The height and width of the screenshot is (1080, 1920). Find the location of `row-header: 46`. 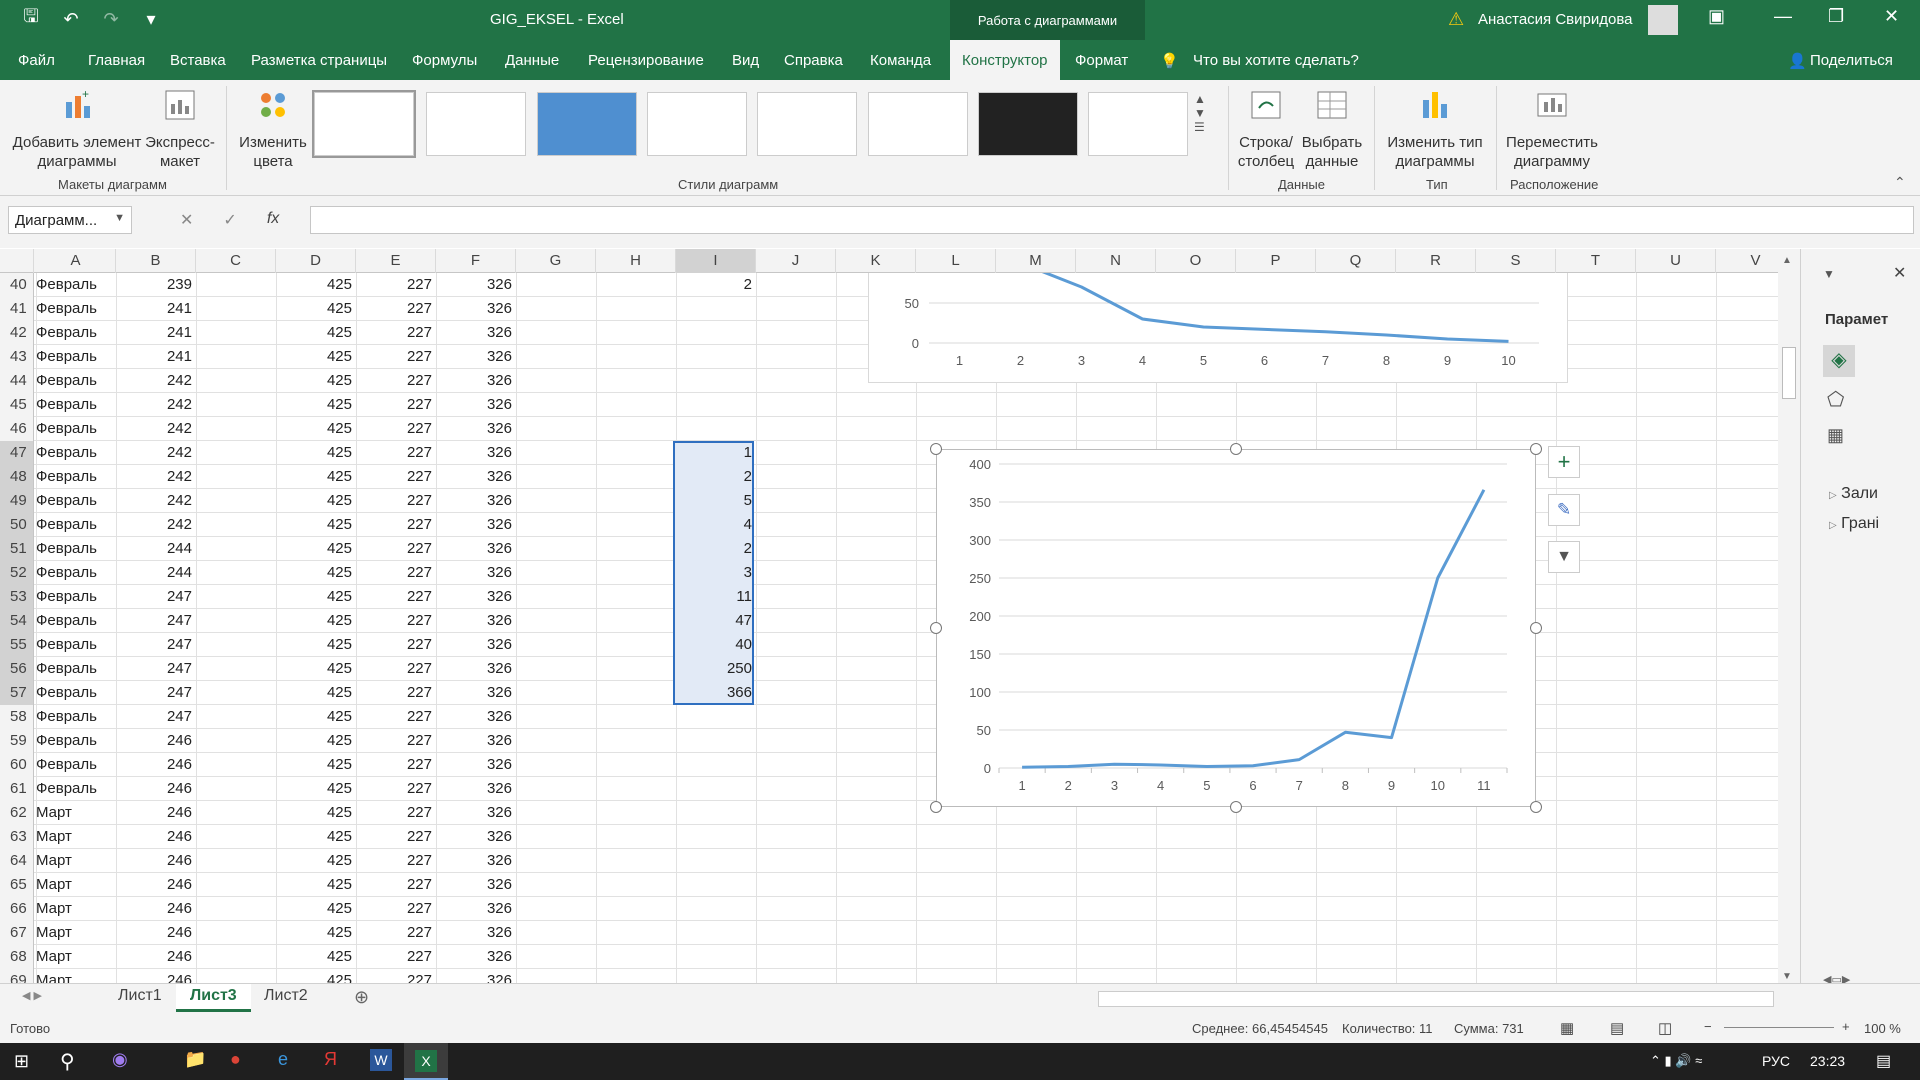

row-header: 46 is located at coordinates (17, 429).